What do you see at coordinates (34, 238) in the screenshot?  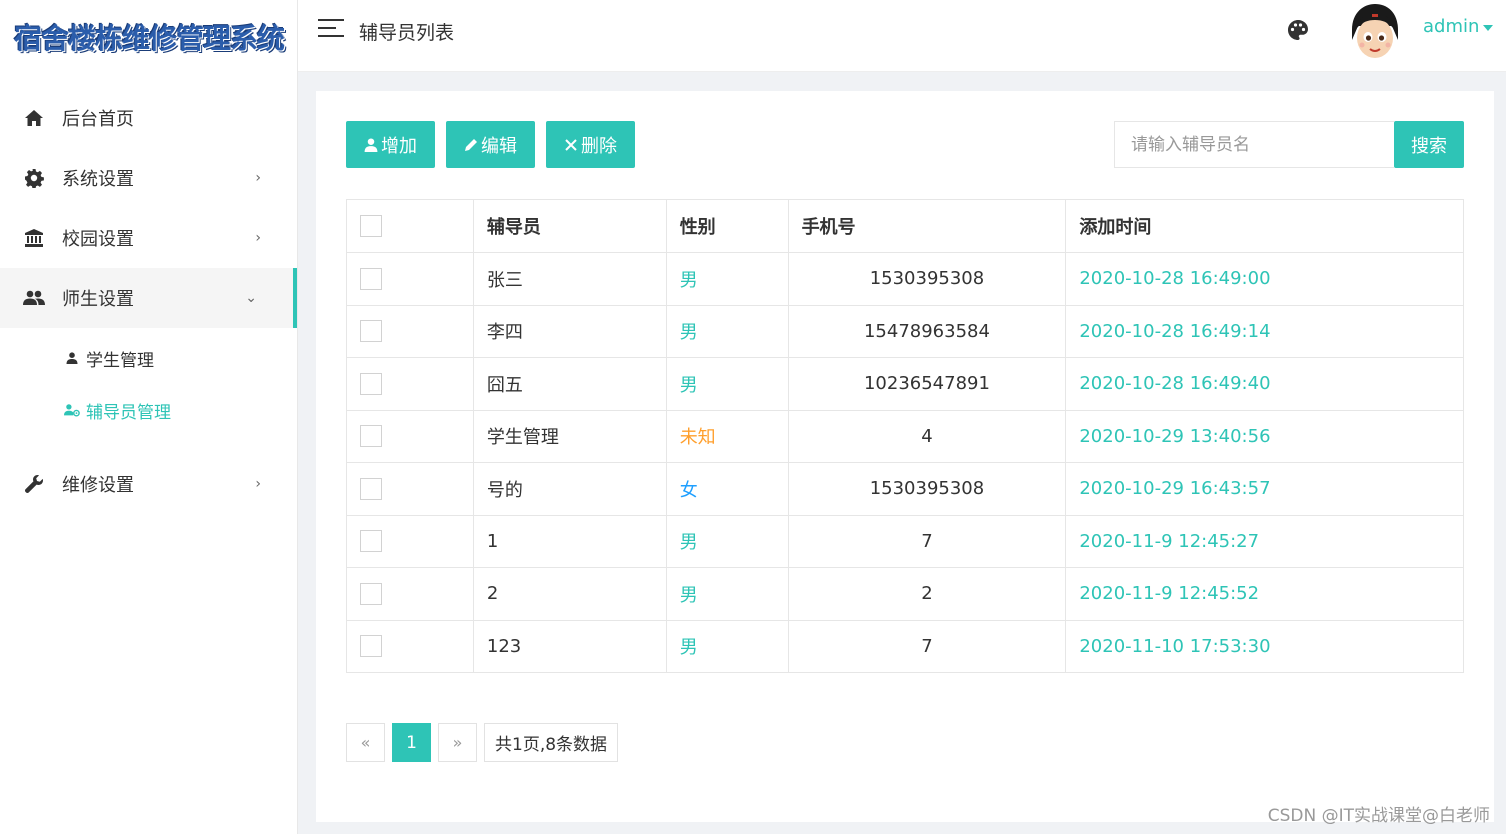 I see `bank-icon` at bounding box center [34, 238].